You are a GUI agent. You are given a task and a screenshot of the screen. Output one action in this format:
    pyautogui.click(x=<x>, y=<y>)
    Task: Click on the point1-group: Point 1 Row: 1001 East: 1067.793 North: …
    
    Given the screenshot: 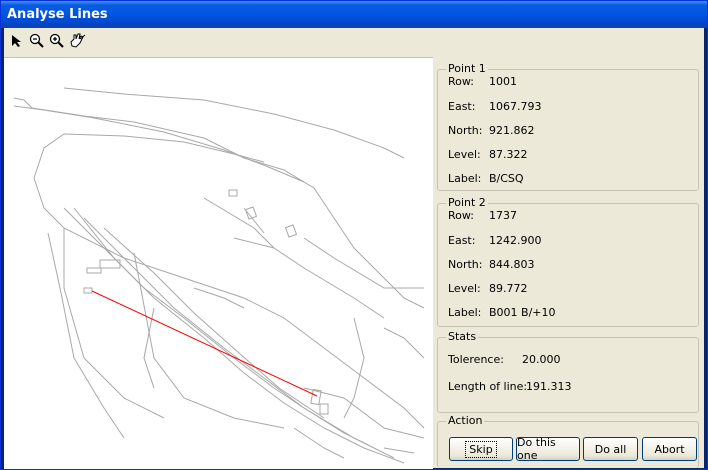 What is the action you would take?
    pyautogui.click(x=568, y=126)
    